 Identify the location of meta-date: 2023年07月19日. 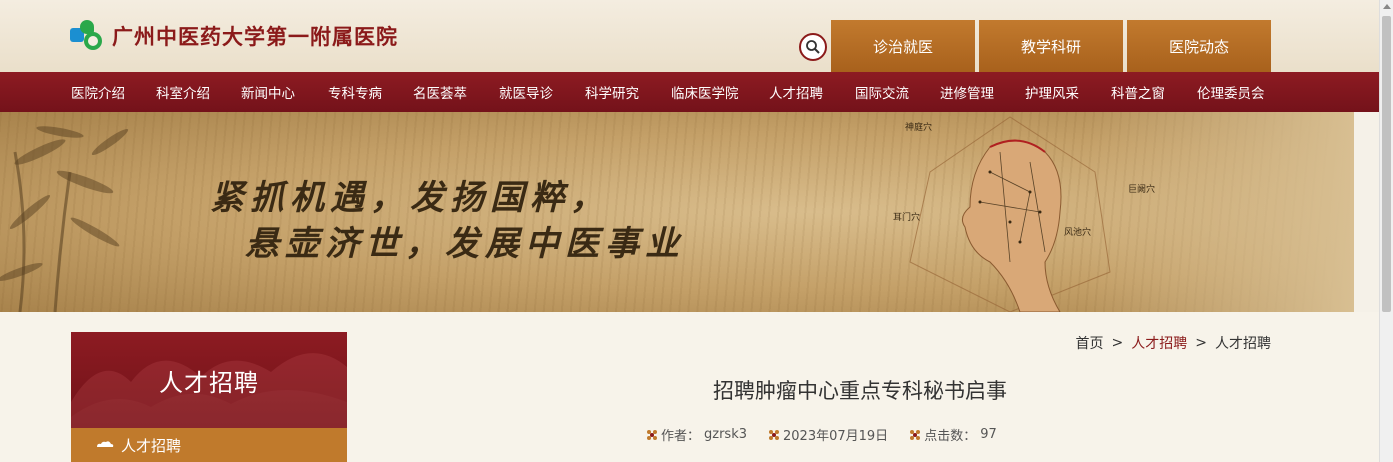
(828, 434).